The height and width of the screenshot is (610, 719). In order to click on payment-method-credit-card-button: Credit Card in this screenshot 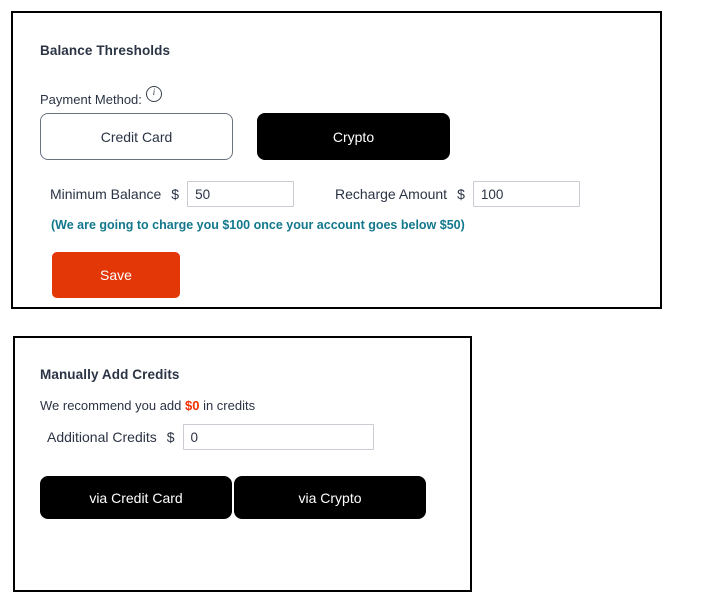, I will do `click(136, 136)`.